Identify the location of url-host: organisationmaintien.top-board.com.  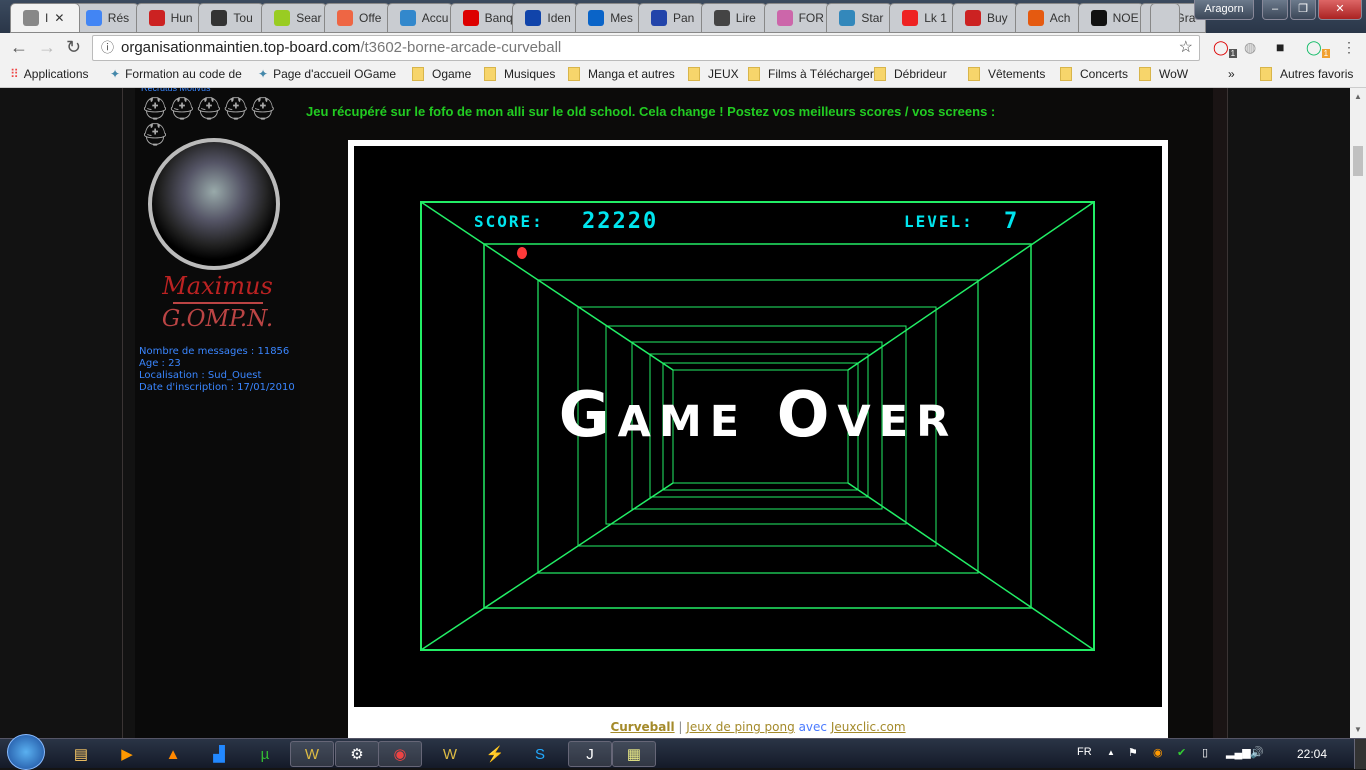
(241, 47).